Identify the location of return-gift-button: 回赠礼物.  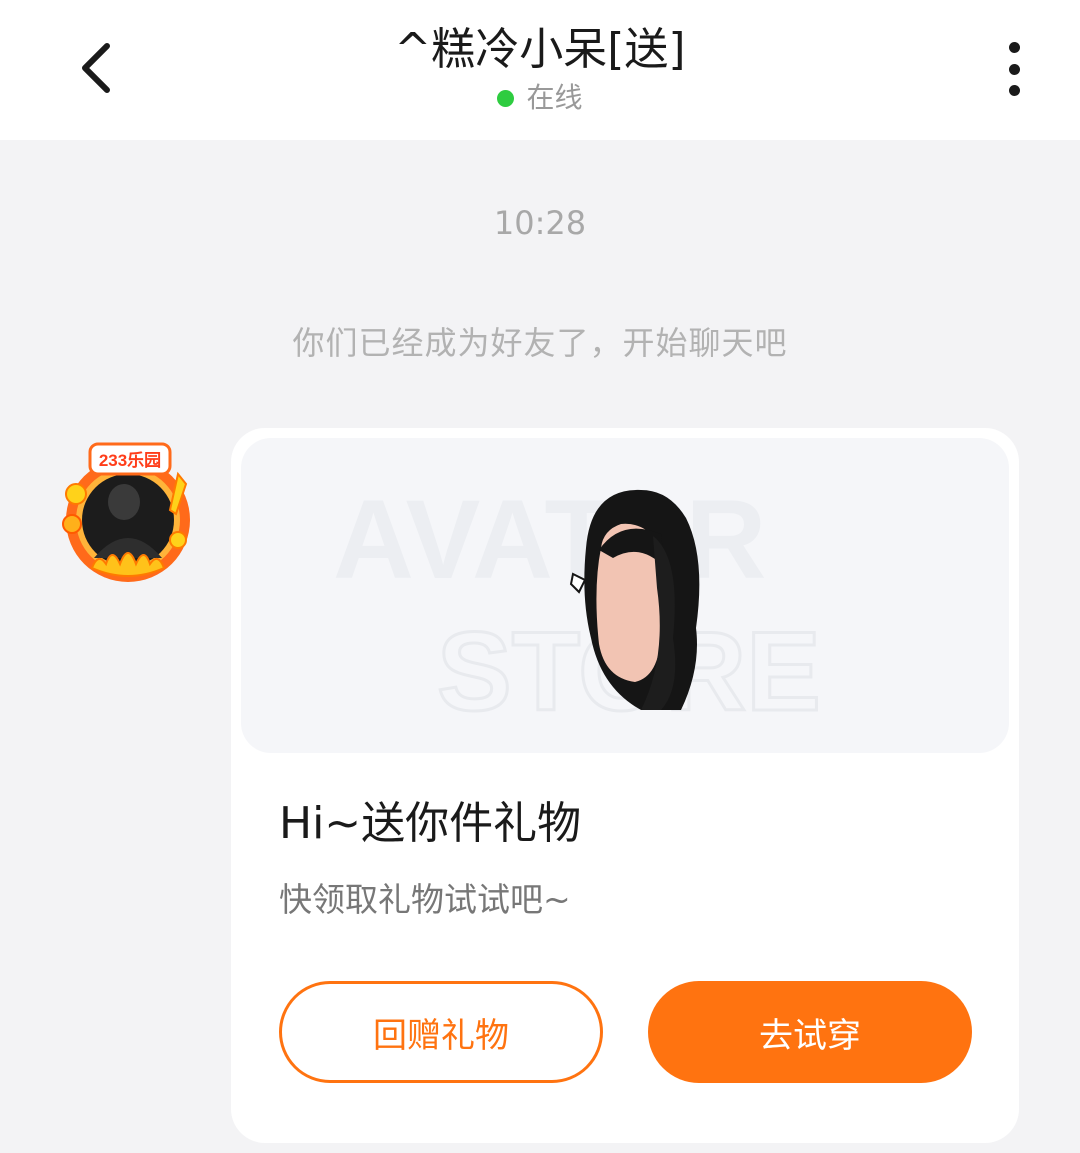
(441, 1032).